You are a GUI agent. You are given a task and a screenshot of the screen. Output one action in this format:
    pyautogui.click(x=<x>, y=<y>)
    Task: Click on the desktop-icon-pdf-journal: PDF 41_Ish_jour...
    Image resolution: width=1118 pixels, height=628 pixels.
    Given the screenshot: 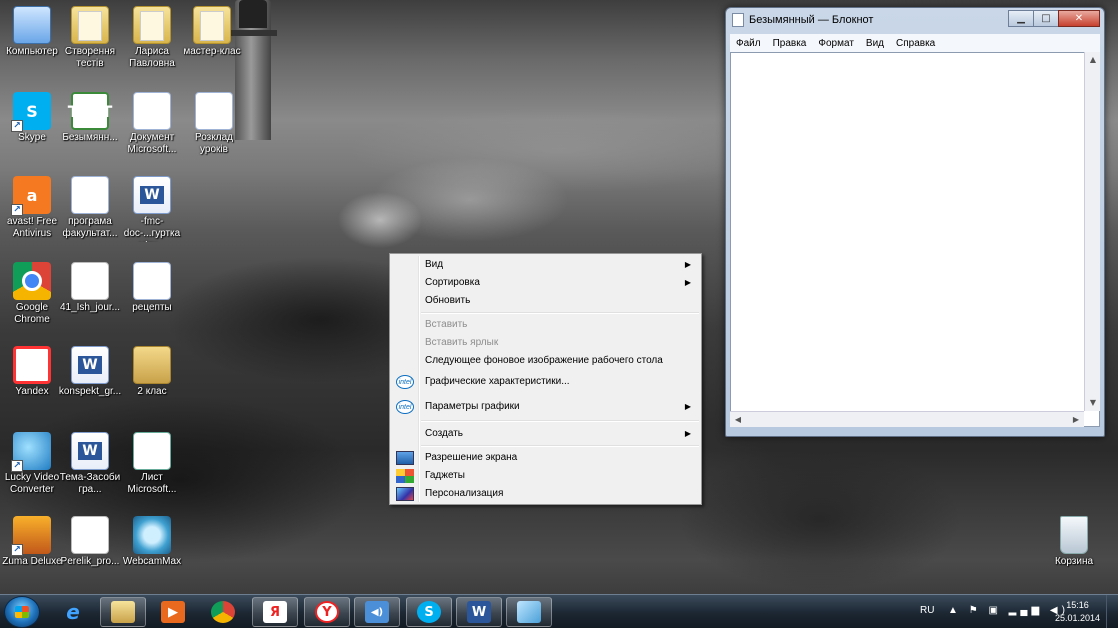 What is the action you would take?
    pyautogui.click(x=90, y=288)
    